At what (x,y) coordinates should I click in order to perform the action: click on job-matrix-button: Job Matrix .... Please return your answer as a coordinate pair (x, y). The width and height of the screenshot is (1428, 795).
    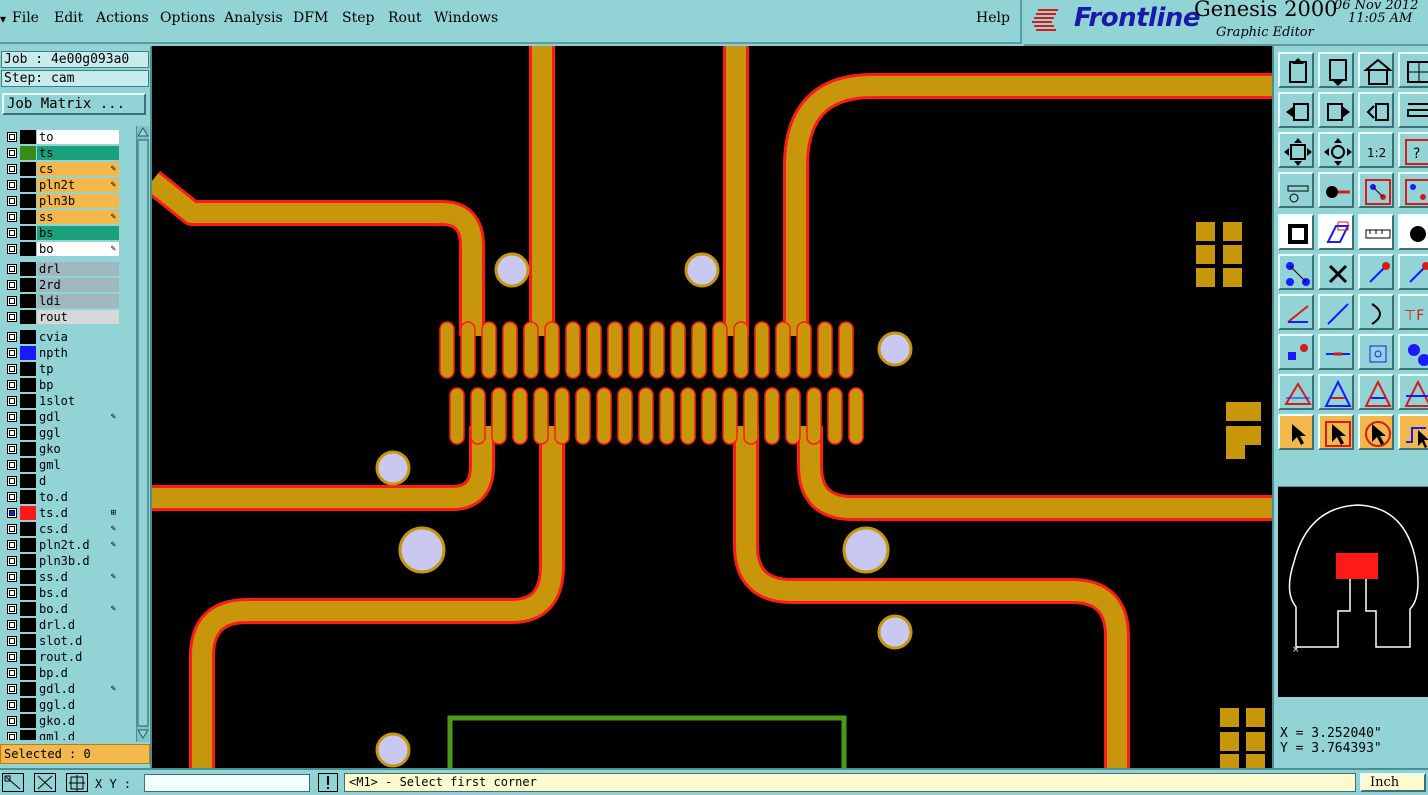
    Looking at the image, I should click on (74, 104).